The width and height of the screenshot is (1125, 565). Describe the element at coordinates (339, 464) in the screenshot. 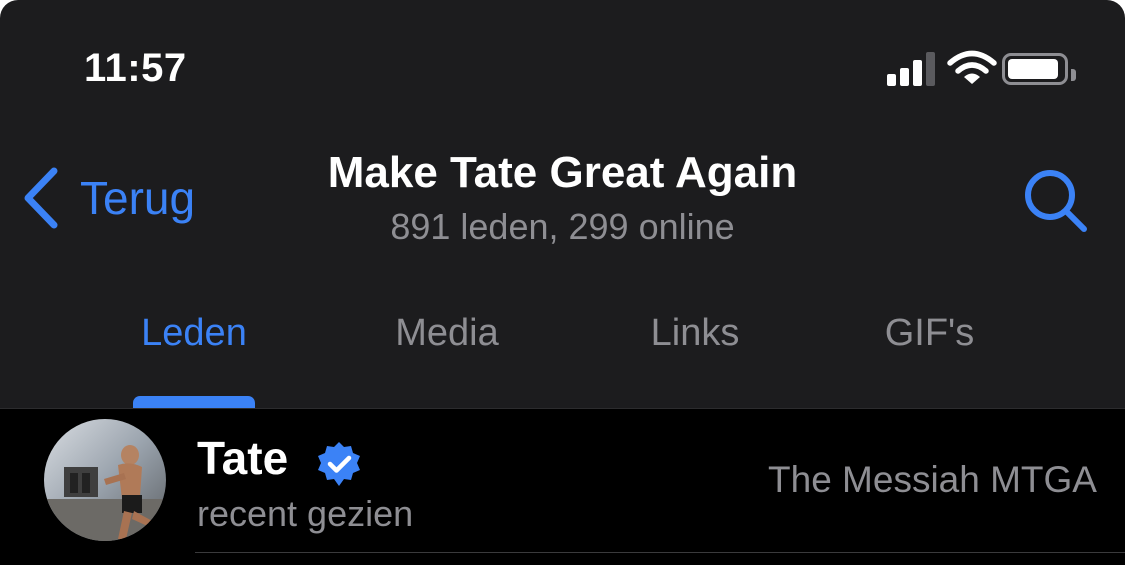

I see `verified-badge-icon` at that location.